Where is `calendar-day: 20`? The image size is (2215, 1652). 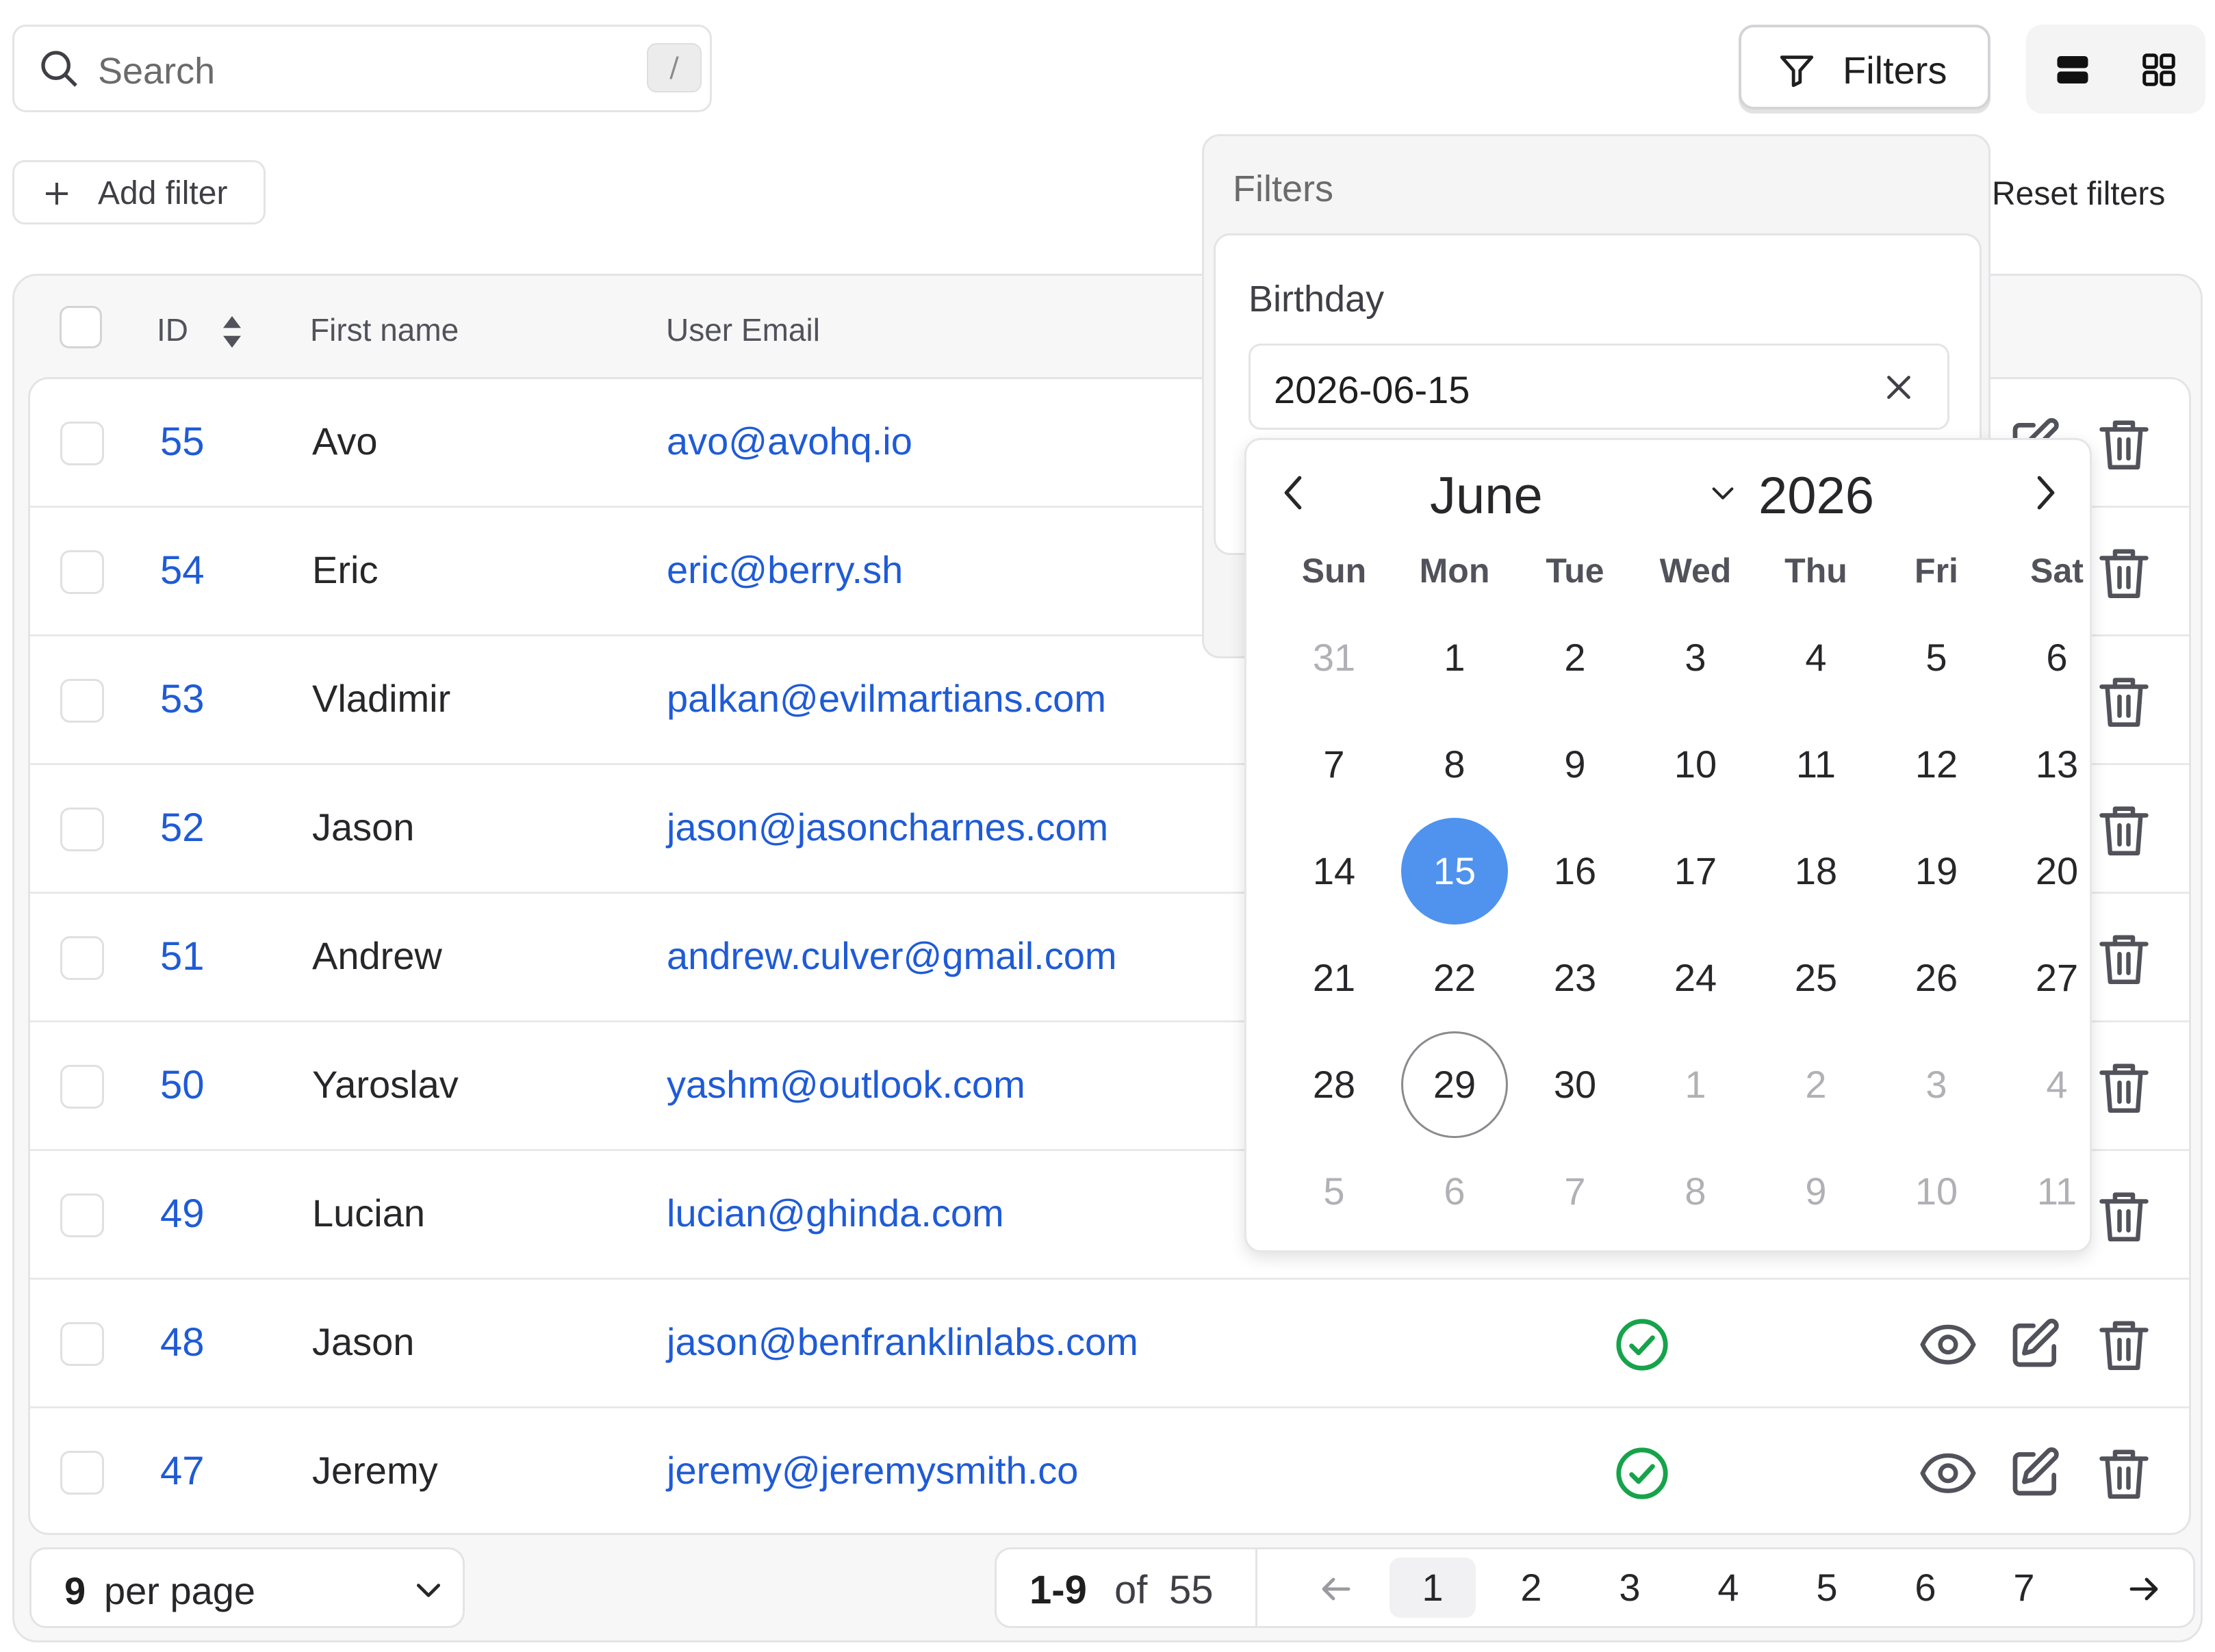 calendar-day: 20 is located at coordinates (2057, 871).